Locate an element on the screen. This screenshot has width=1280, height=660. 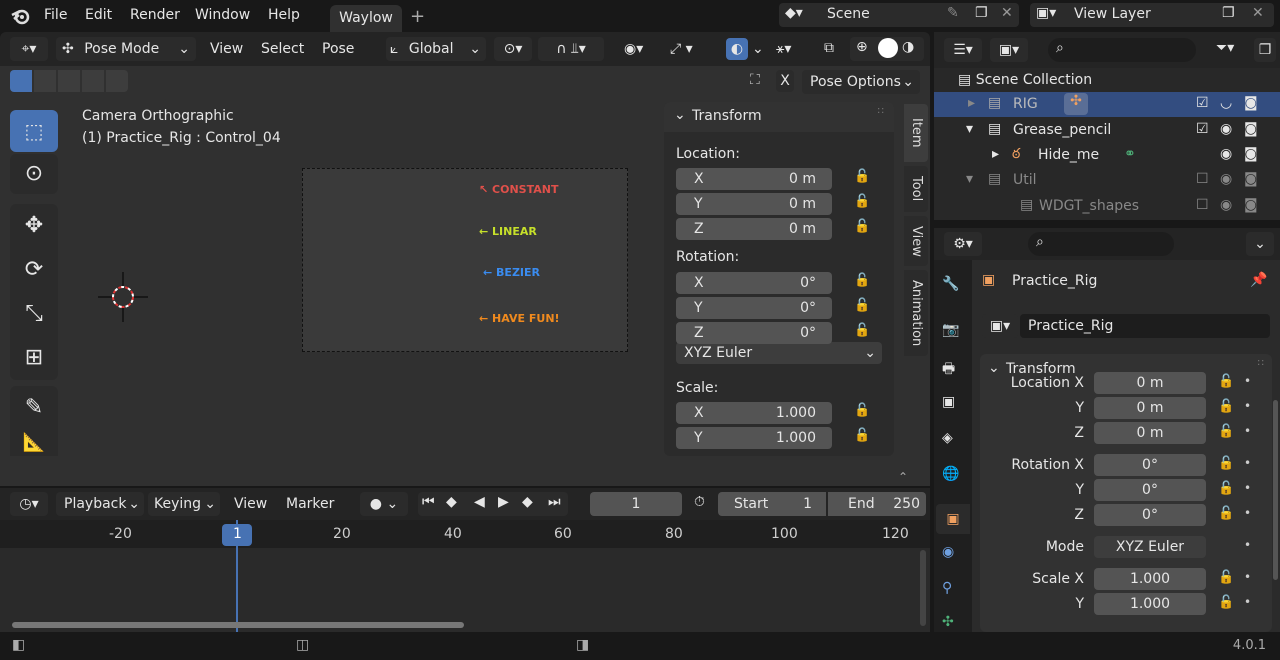
jump-end-icon: ⏭ is located at coordinates (554, 502).